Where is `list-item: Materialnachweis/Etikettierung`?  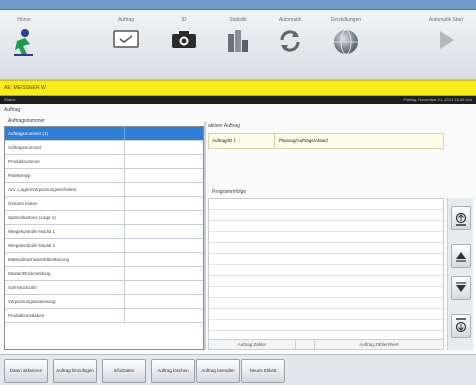
list-item: Materialnachweis/Etikettierung is located at coordinates (104, 260).